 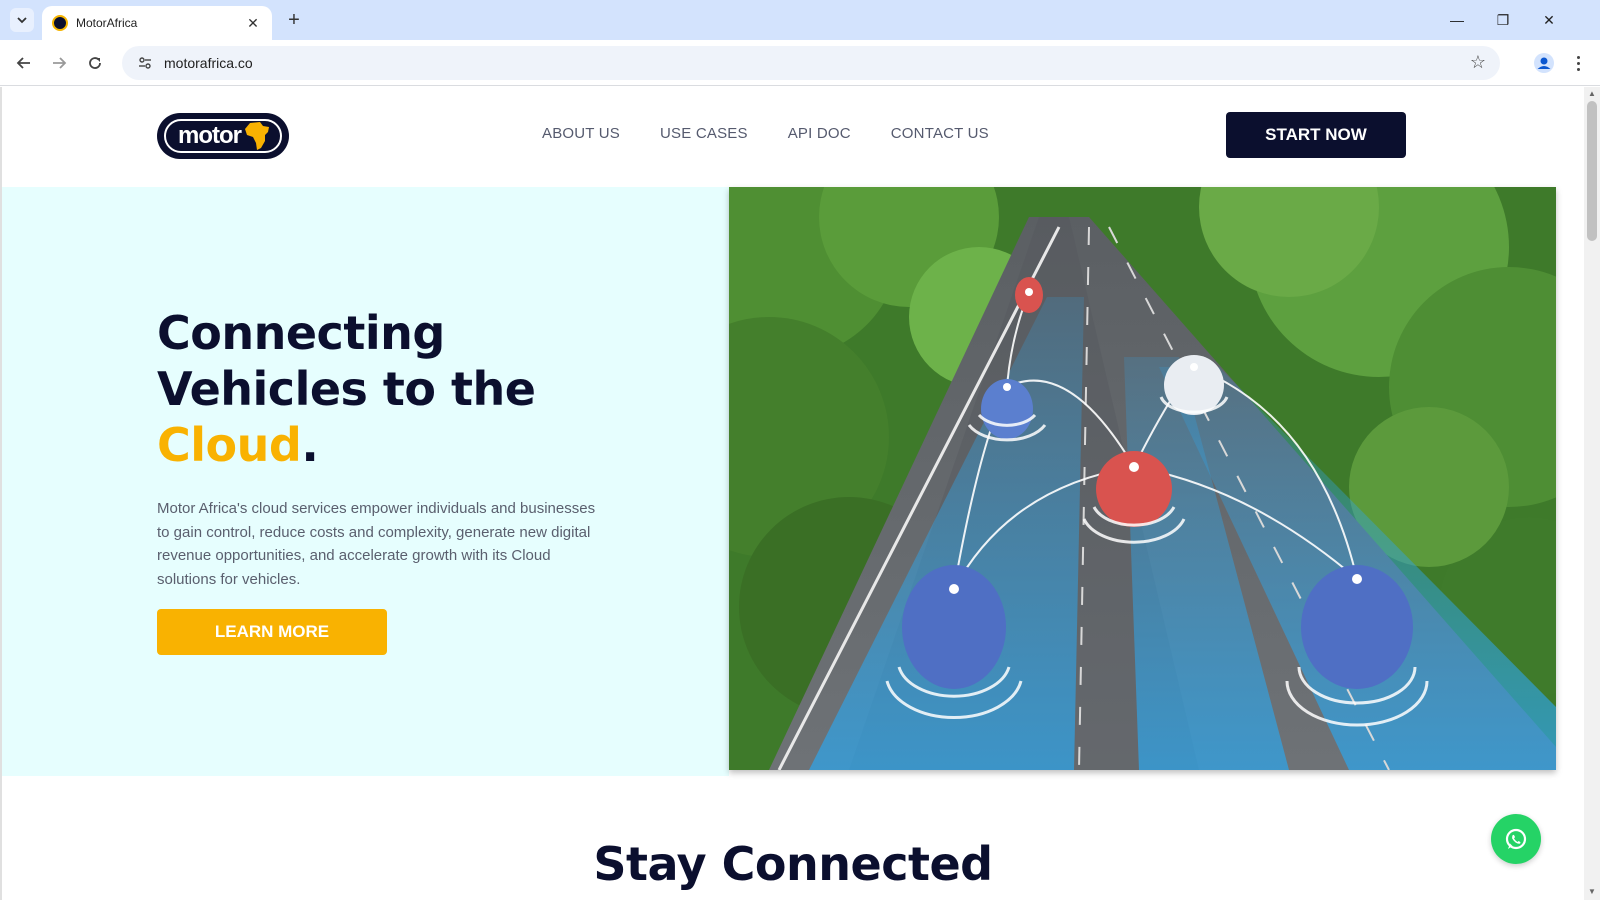 What do you see at coordinates (1457, 20) in the screenshot?
I see `minimize-button: —` at bounding box center [1457, 20].